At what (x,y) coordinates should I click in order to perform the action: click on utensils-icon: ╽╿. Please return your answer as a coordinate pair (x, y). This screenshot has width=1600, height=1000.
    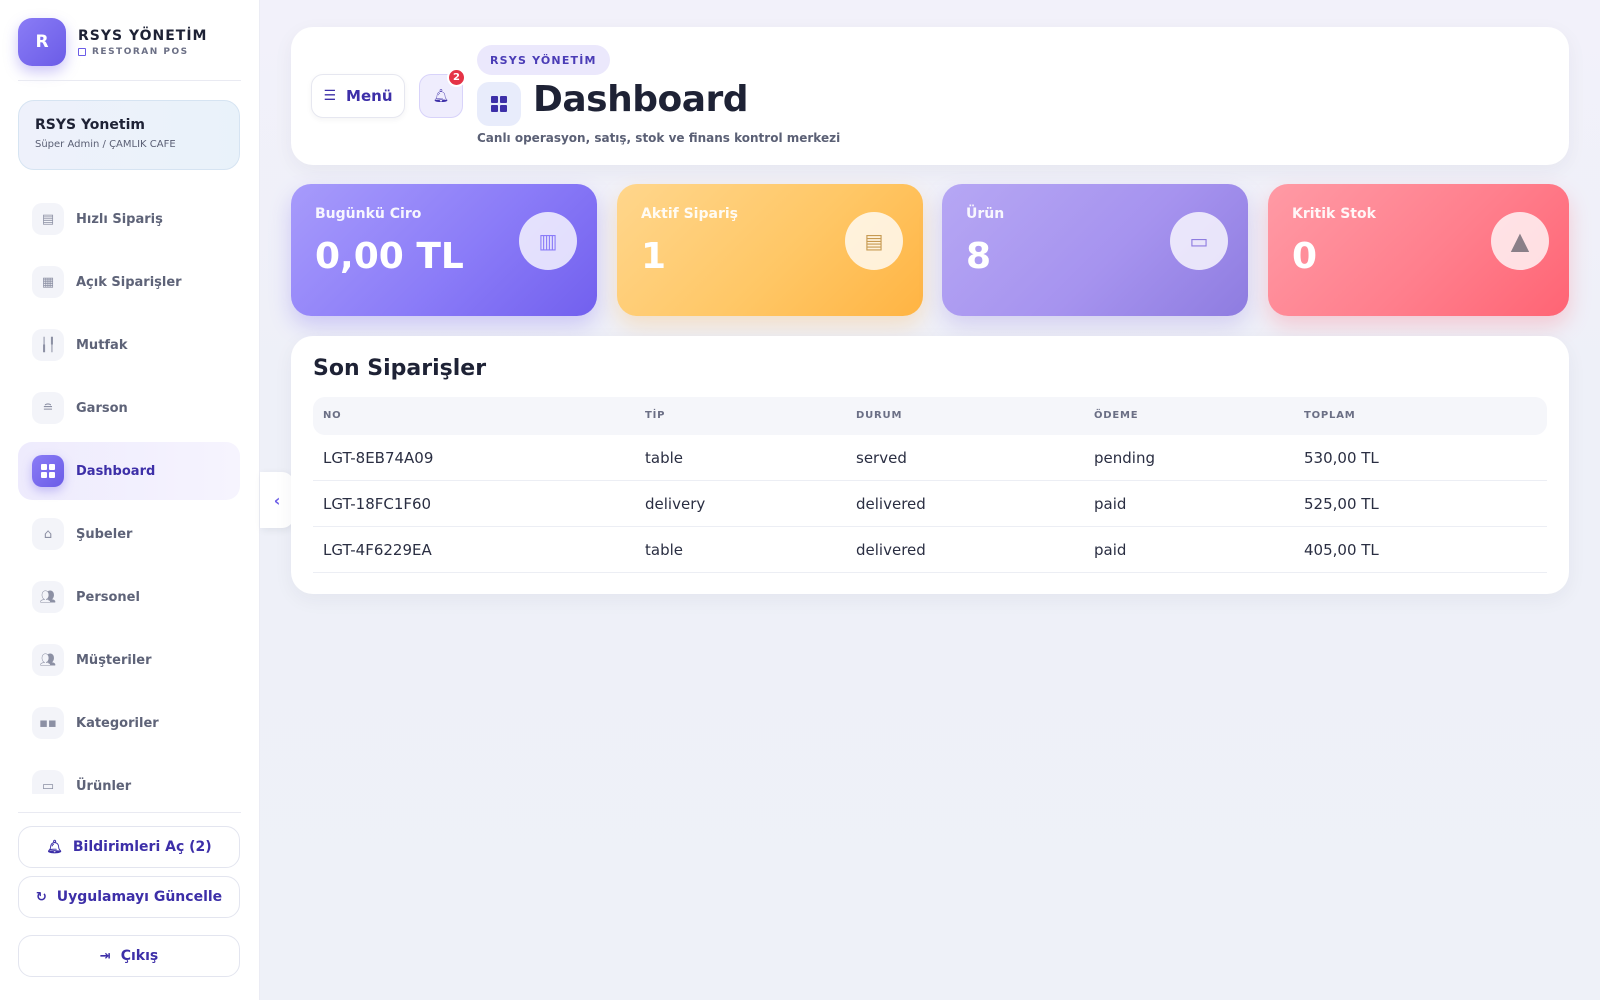
    Looking at the image, I should click on (48, 345).